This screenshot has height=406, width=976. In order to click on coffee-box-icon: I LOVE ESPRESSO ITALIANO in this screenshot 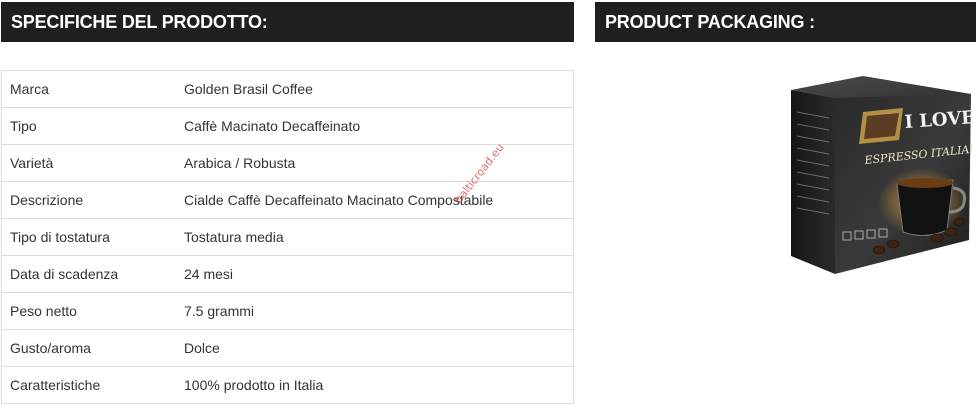, I will do `click(883, 175)`.